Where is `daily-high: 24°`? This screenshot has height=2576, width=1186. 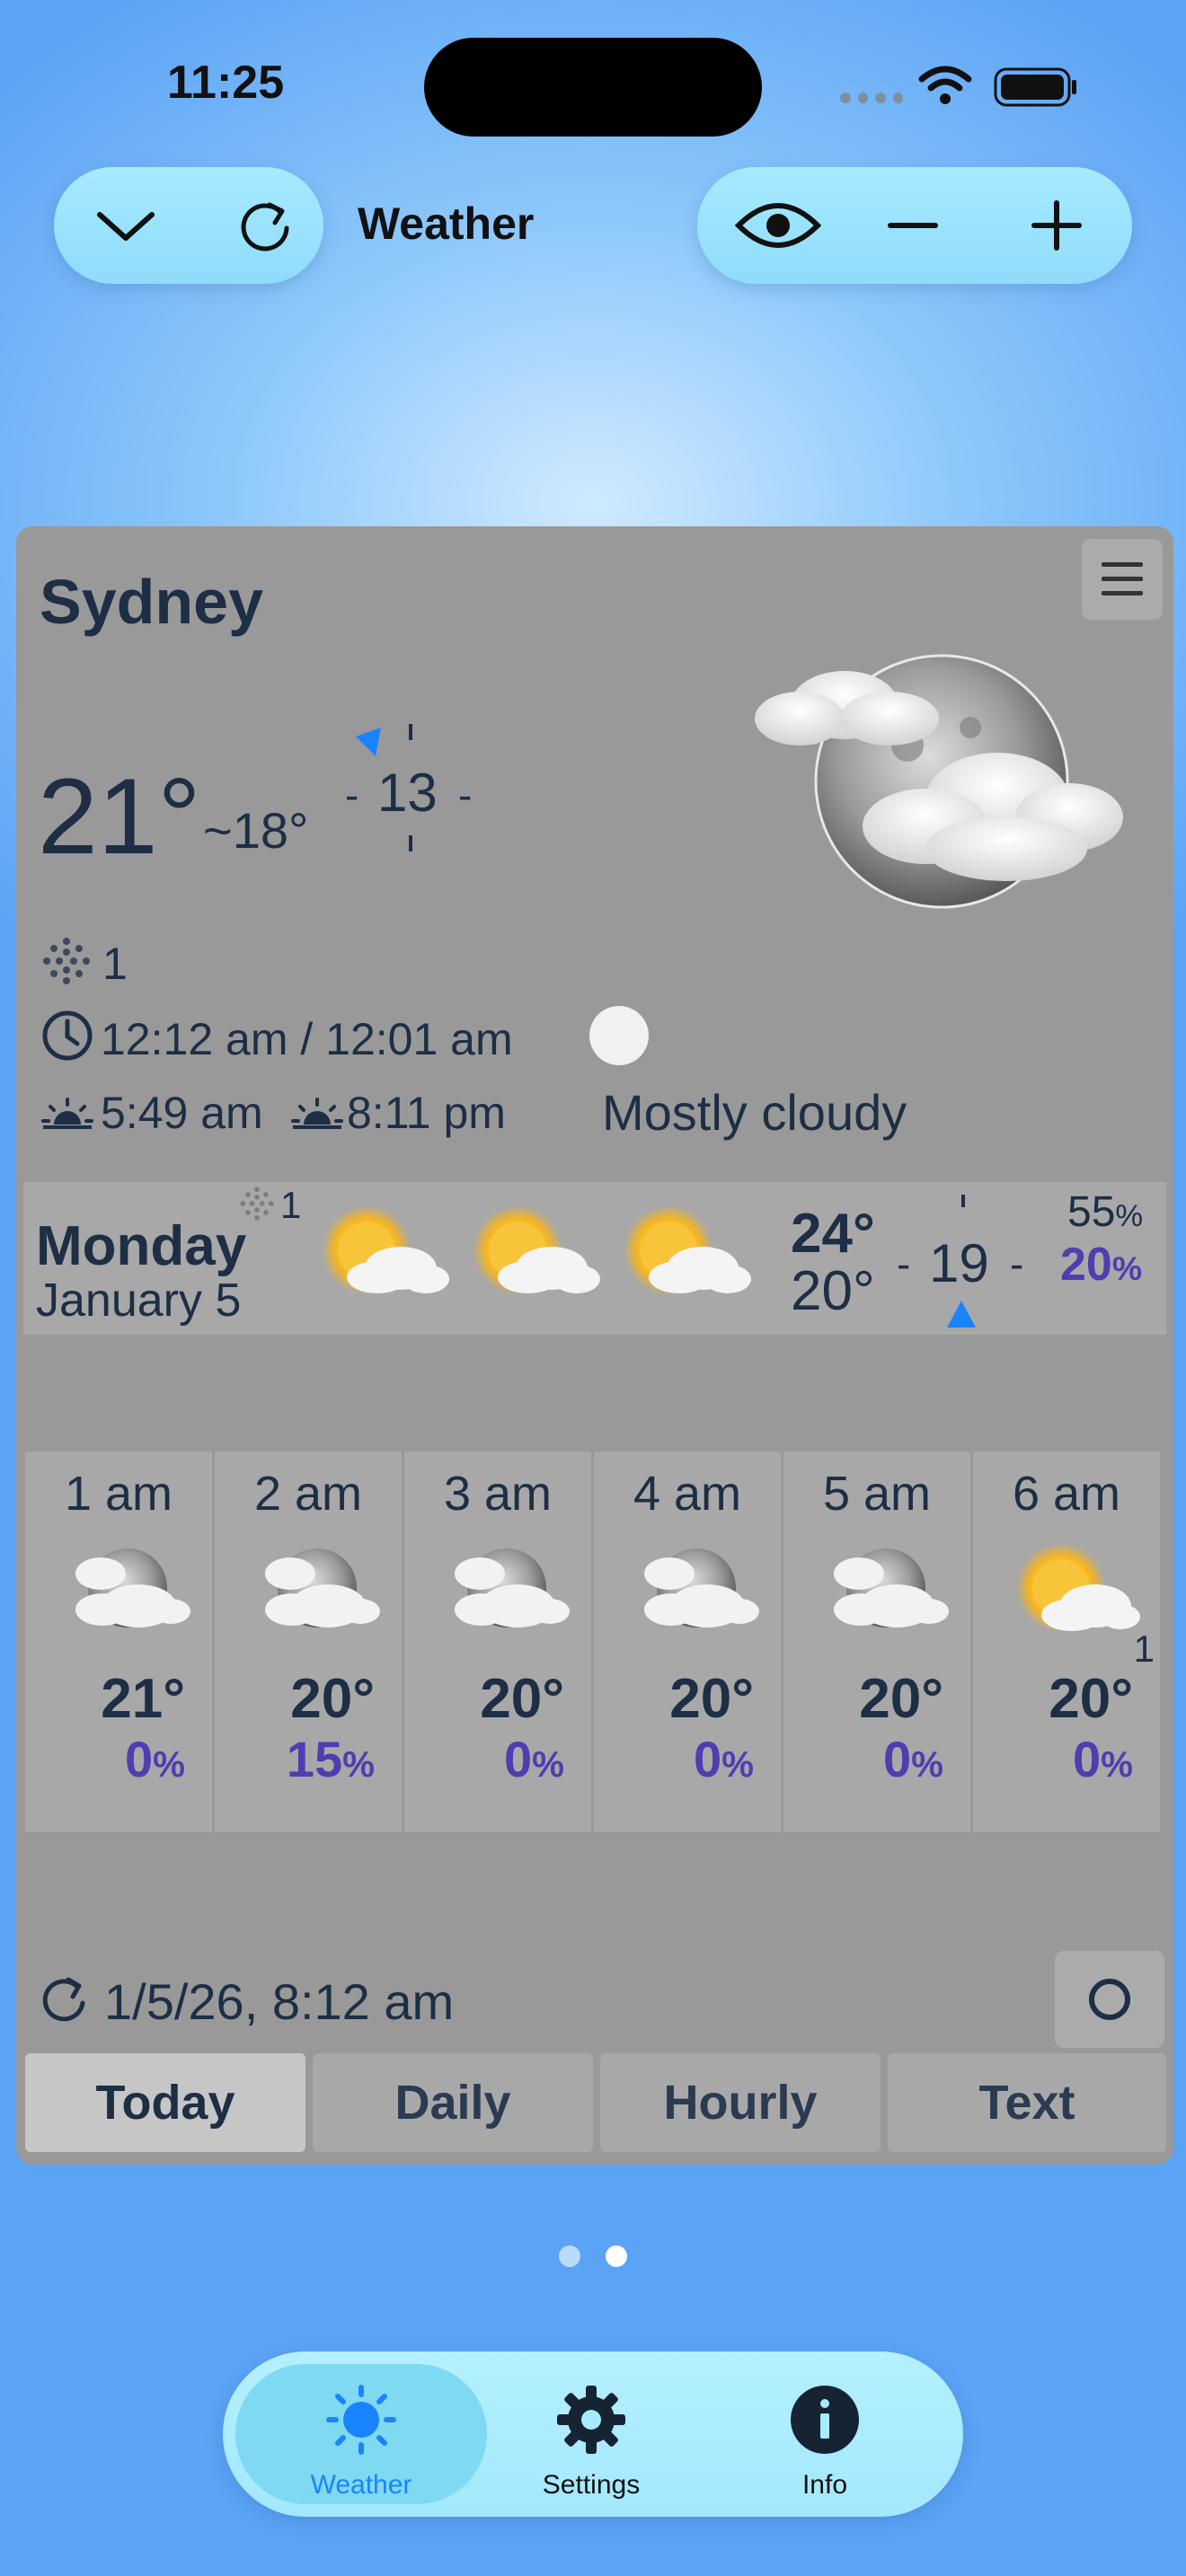
daily-high: 24° is located at coordinates (833, 1234).